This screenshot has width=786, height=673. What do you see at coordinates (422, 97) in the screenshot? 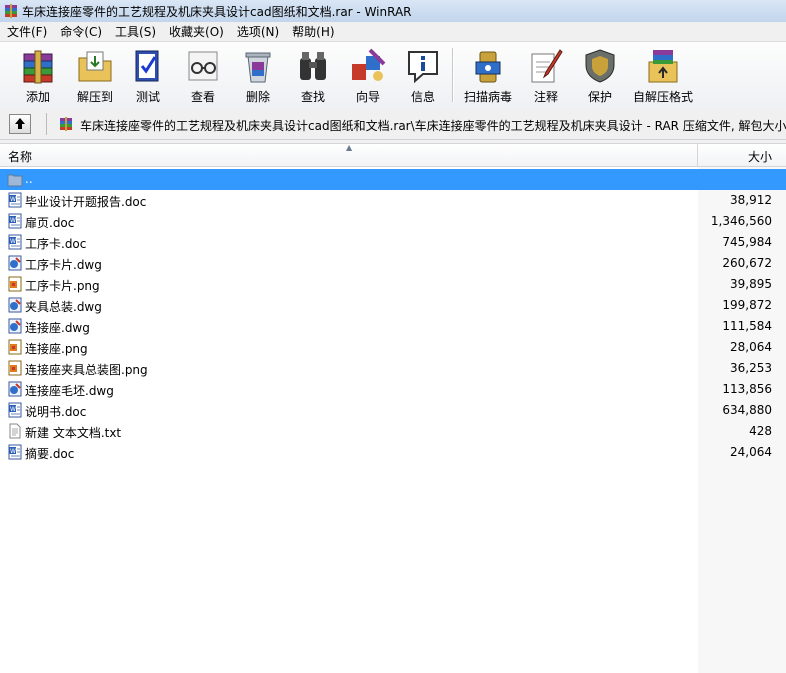
I see `info-label: 信息` at bounding box center [422, 97].